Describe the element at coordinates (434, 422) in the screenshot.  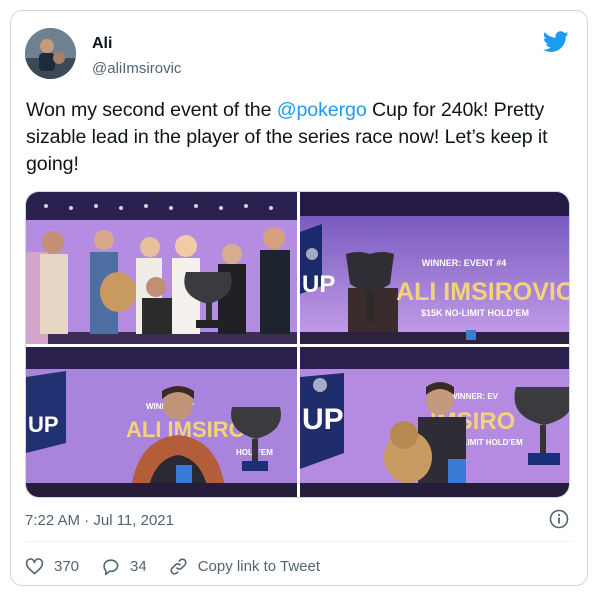
I see `photo-seated-dog: UP WINNER: EV IMSIRO -LIMIT HOLD’EM` at that location.